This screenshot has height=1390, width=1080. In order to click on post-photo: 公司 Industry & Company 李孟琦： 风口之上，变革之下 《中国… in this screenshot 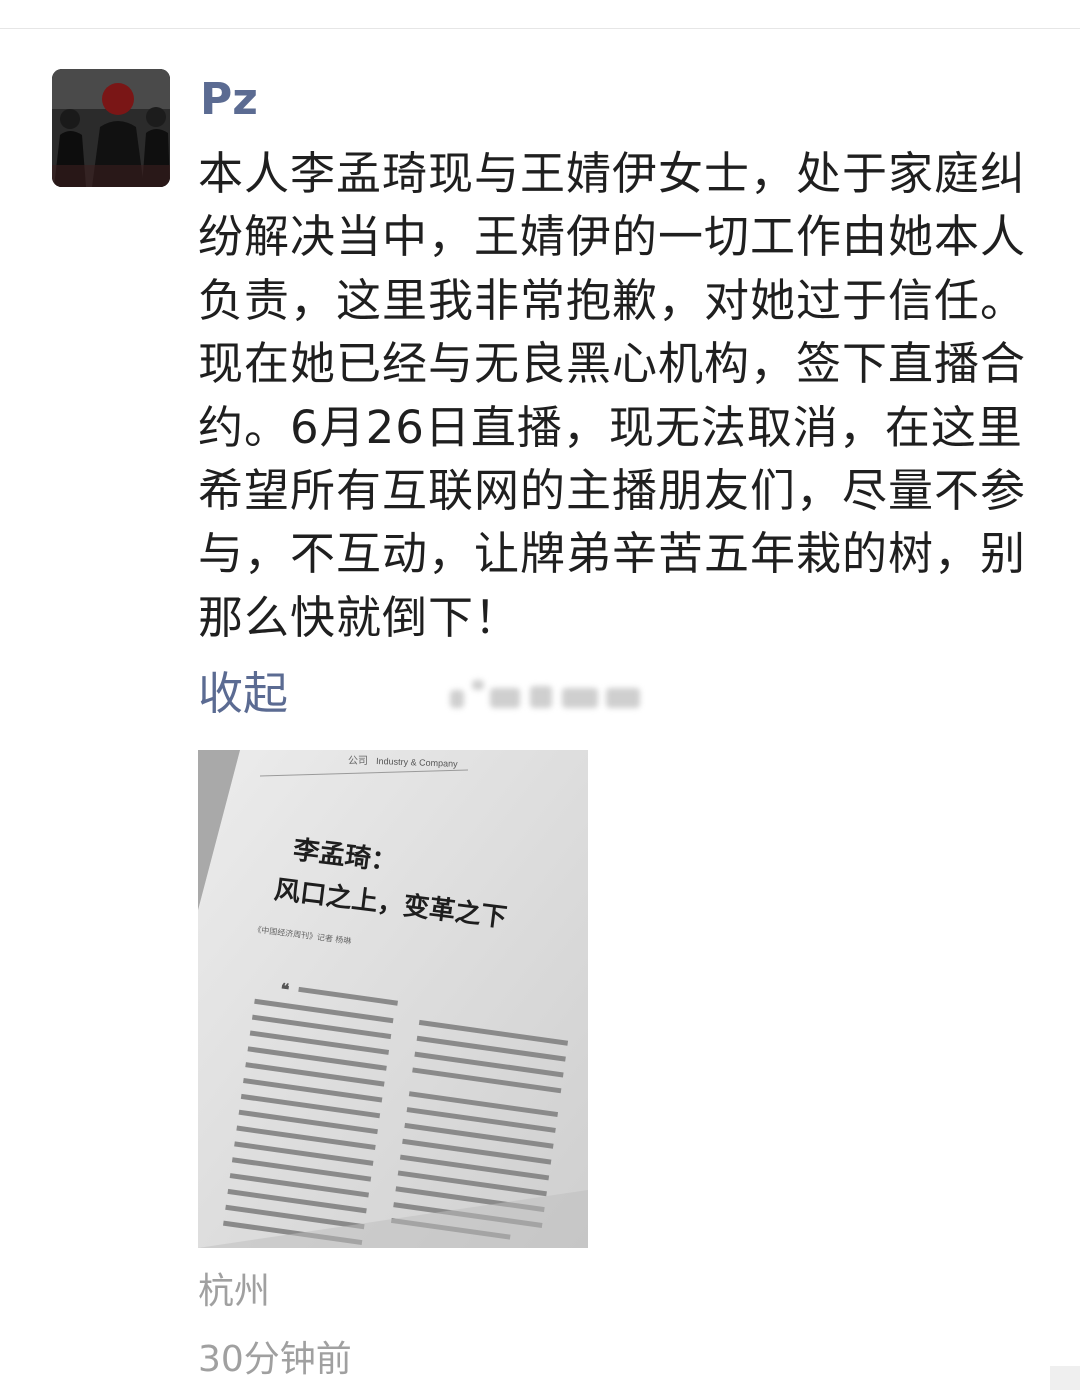, I will do `click(393, 999)`.